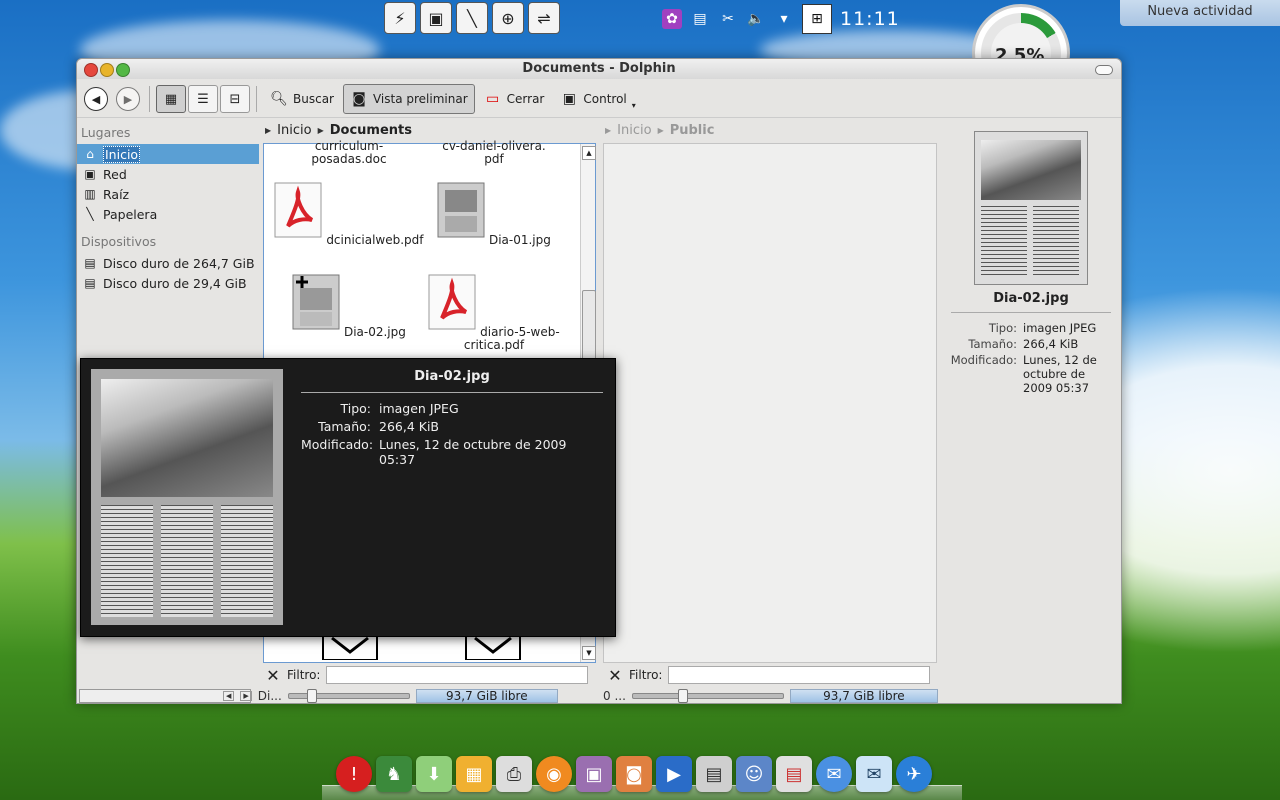 Image resolution: width=1280 pixels, height=800 pixels. What do you see at coordinates (472, 18) in the screenshot?
I see `trash-launcher-icon: ╲` at bounding box center [472, 18].